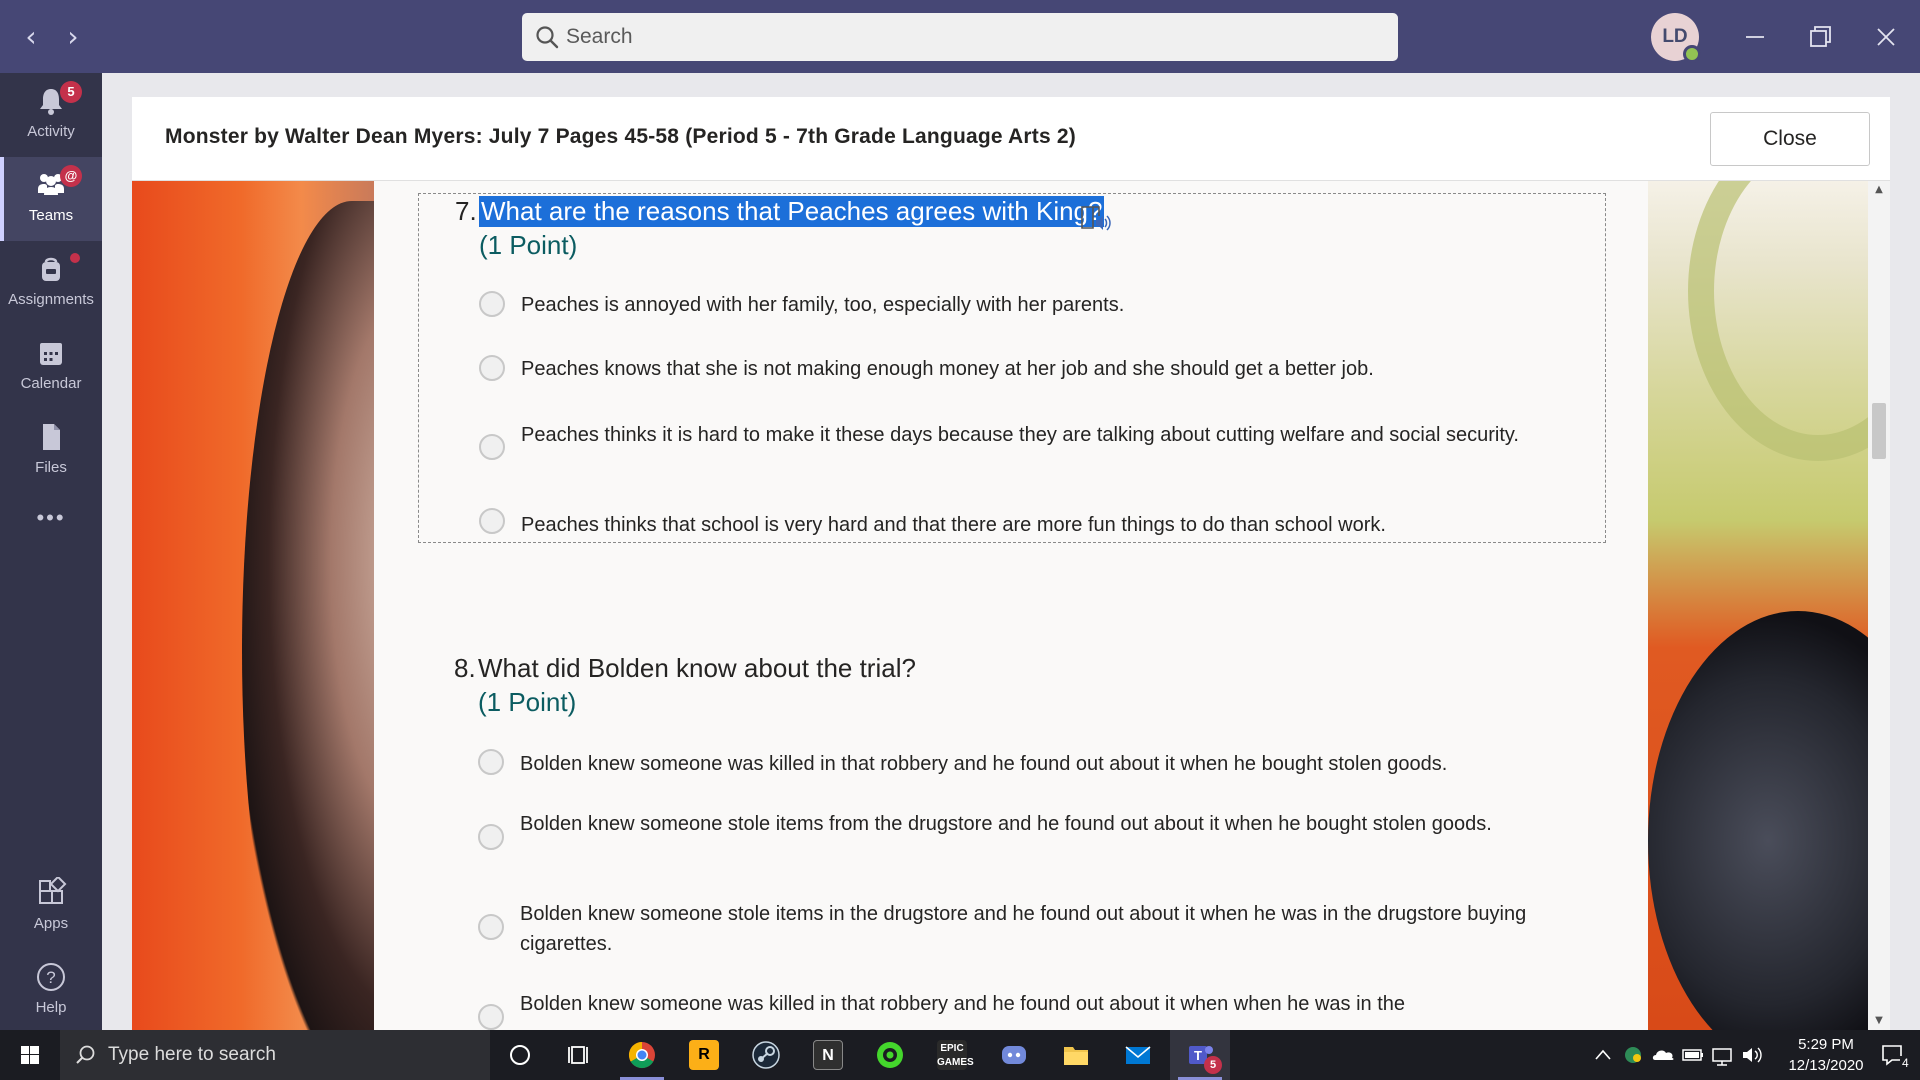 This screenshot has height=1080, width=1920. I want to click on background-art-ring, so click(1778, 321).